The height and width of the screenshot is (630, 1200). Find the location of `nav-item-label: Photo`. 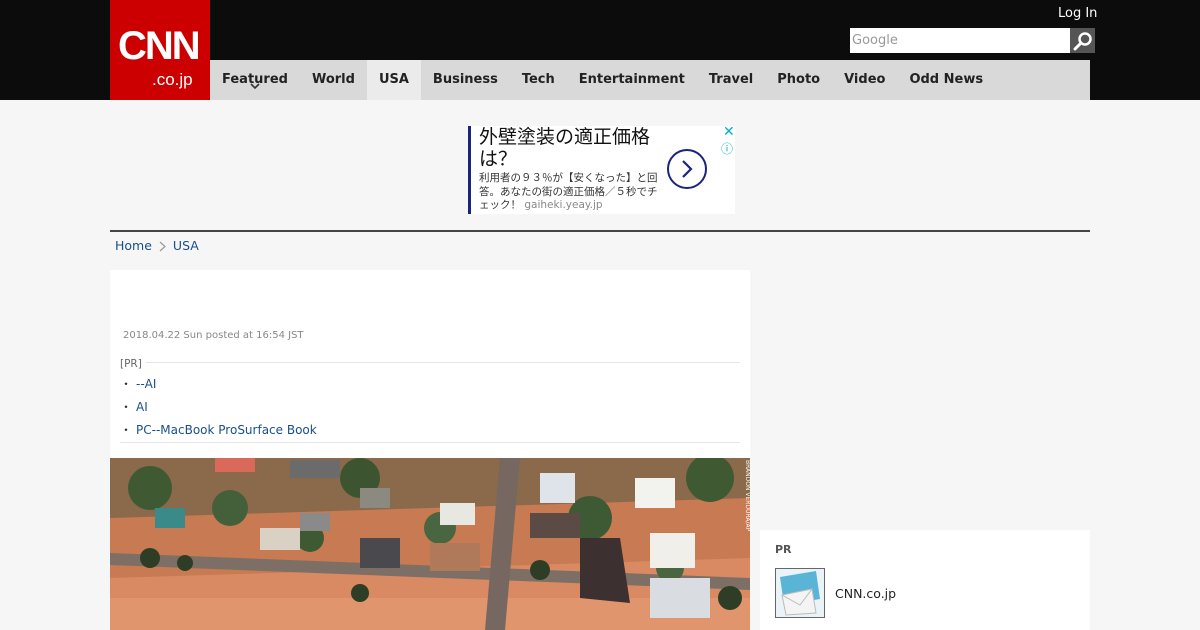

nav-item-label: Photo is located at coordinates (799, 79).